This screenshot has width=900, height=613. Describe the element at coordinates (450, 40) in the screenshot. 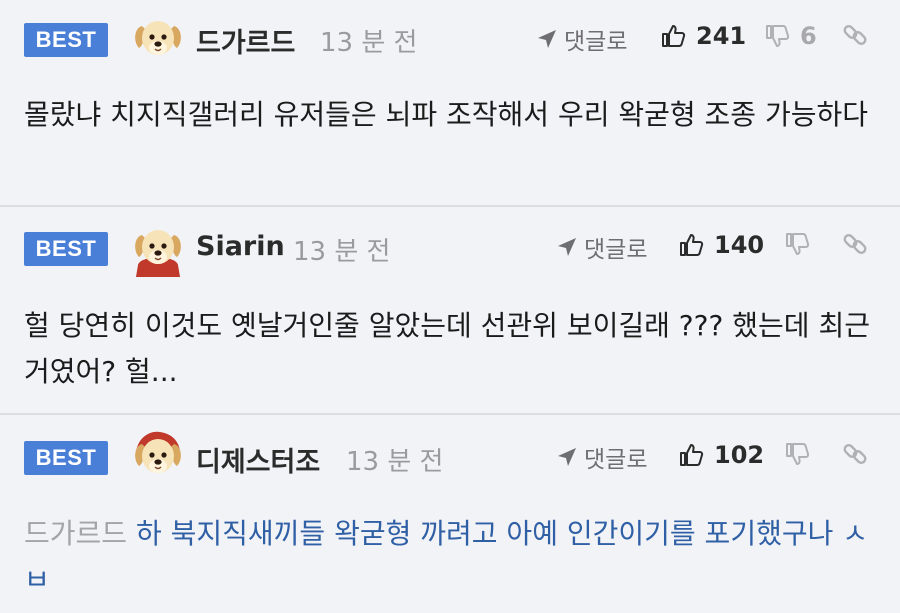

I see `comment-header: BEST 드가르드 13 분 전 댓글로 241 6` at that location.